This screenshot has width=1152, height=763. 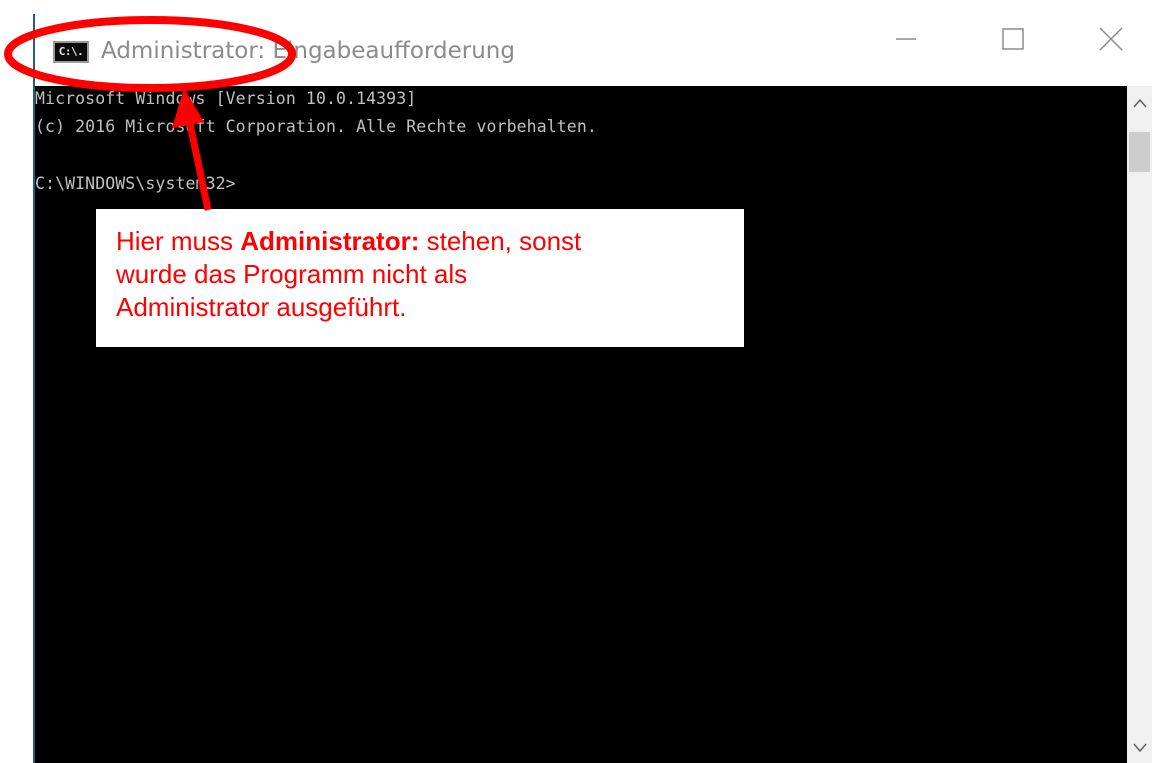 I want to click on chevron-down-icon, so click(x=1139, y=748).